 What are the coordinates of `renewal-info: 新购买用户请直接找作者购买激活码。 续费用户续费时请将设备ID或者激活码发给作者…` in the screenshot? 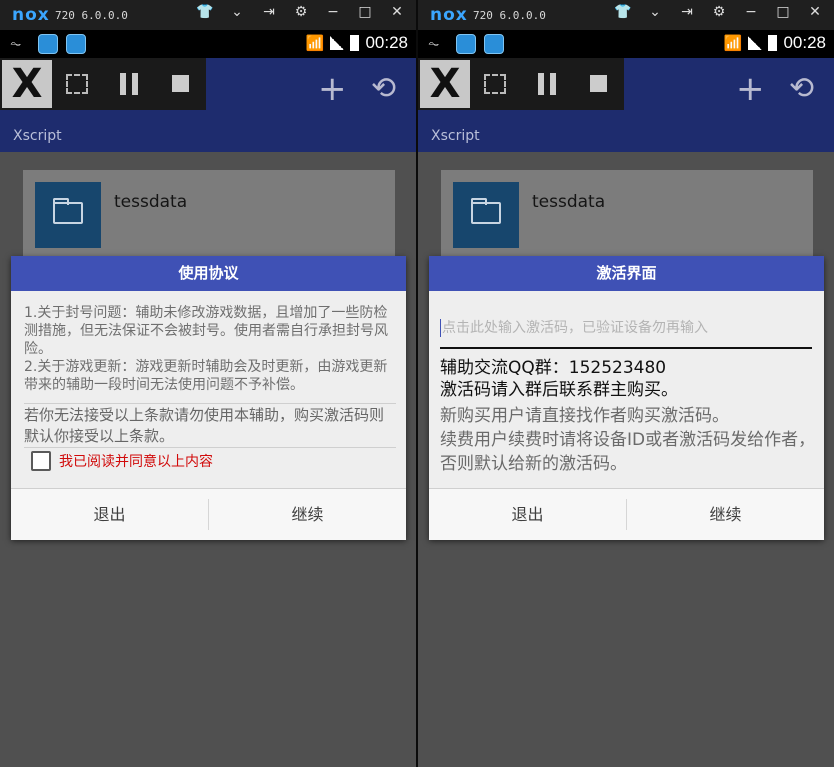 It's located at (628, 440).